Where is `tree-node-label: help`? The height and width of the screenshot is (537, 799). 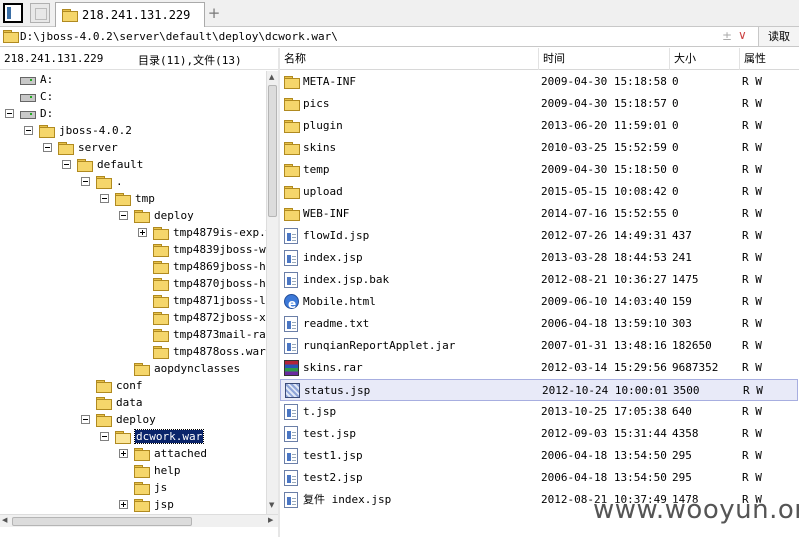
tree-node-label: help is located at coordinates (167, 470).